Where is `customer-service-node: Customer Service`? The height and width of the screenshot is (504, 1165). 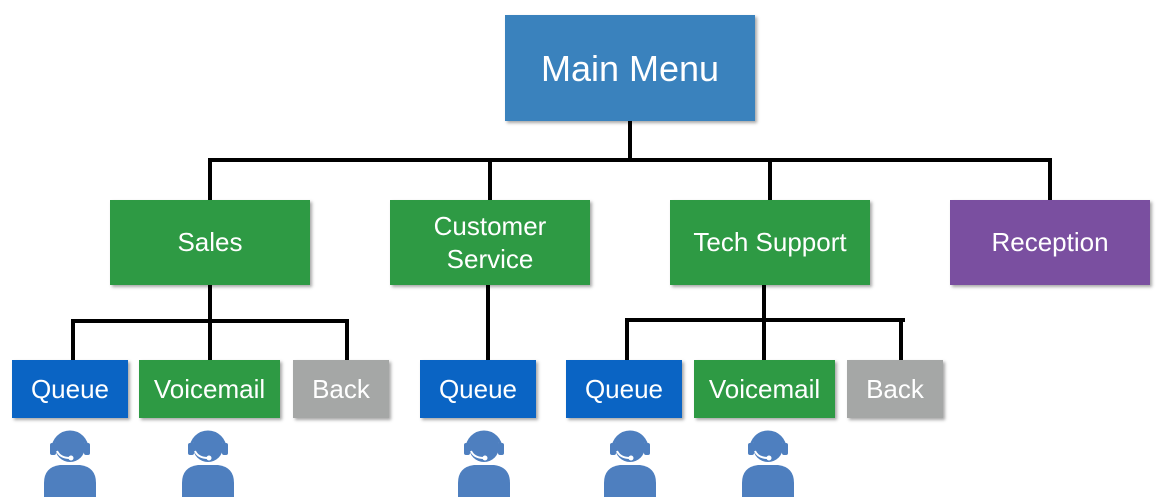
customer-service-node: Customer Service is located at coordinates (490, 242).